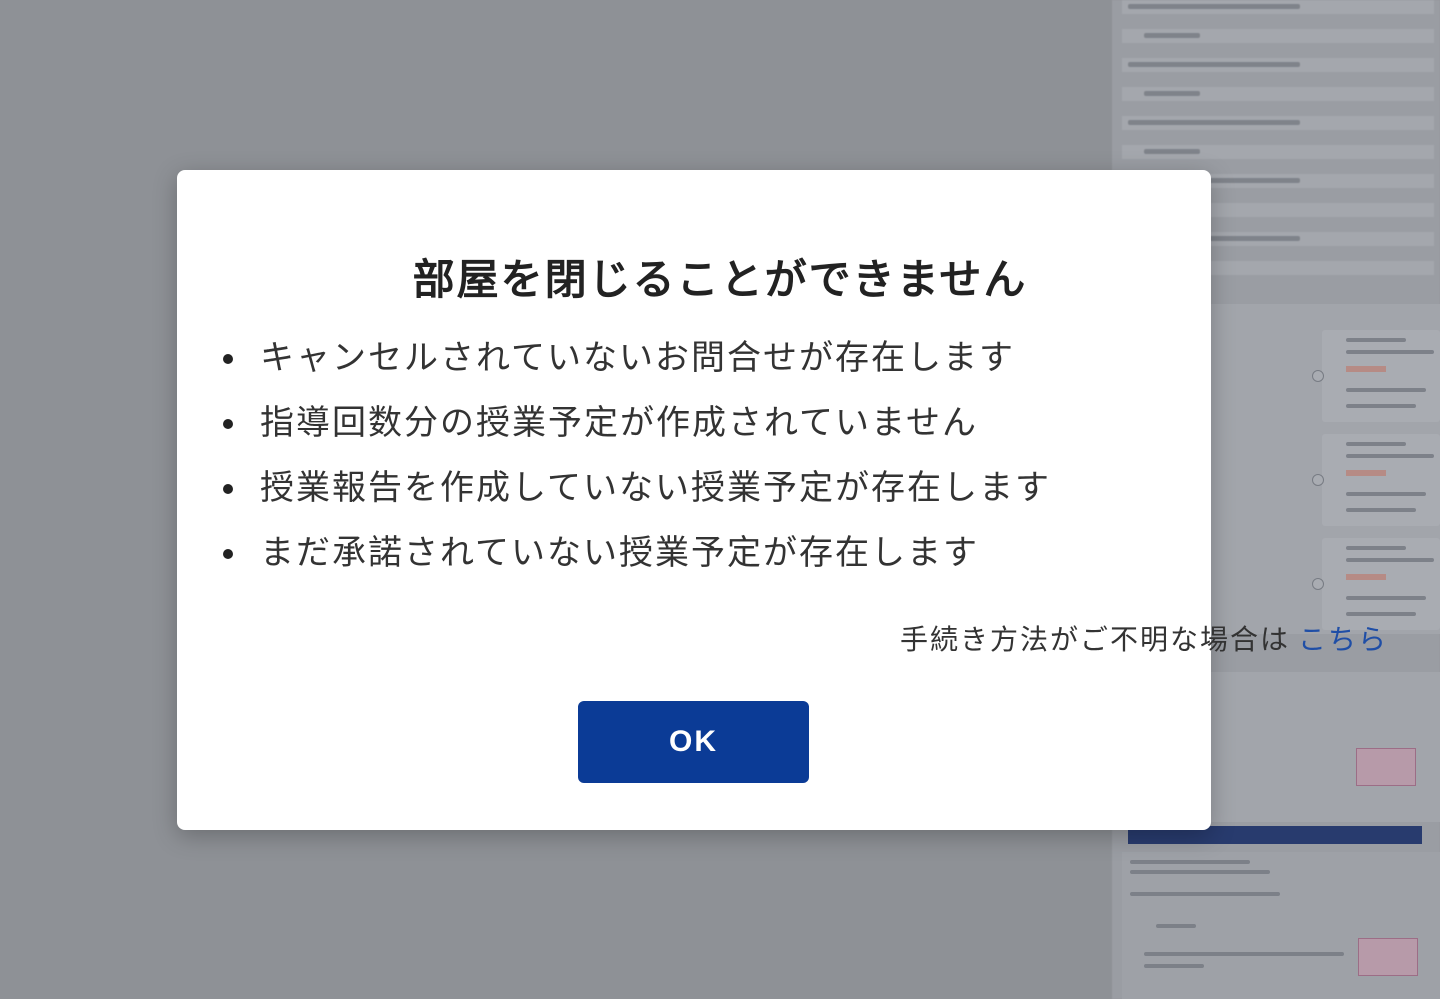 The height and width of the screenshot is (999, 1440). I want to click on reason-item: まだ承諾されていない授業予定が存在します, so click(635, 555).